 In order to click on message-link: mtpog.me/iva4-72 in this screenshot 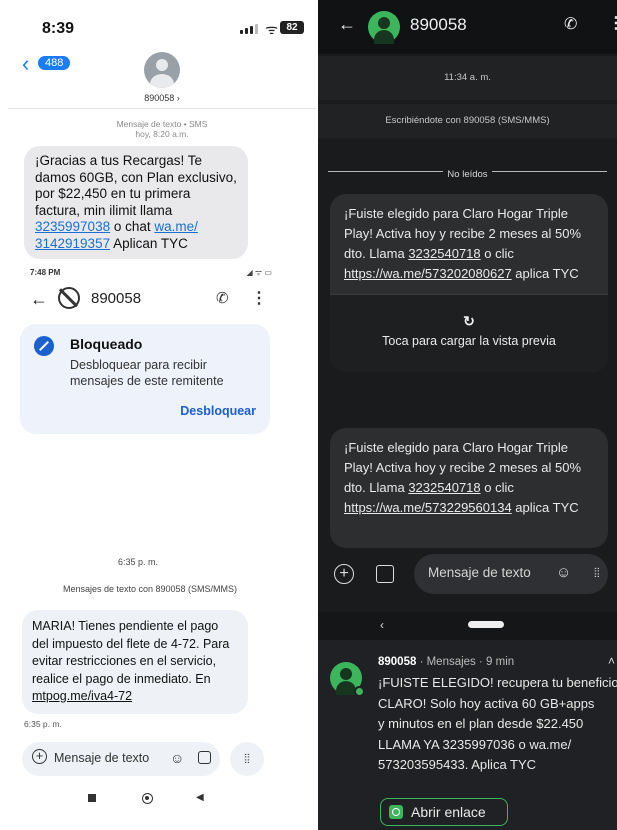, I will do `click(82, 696)`.